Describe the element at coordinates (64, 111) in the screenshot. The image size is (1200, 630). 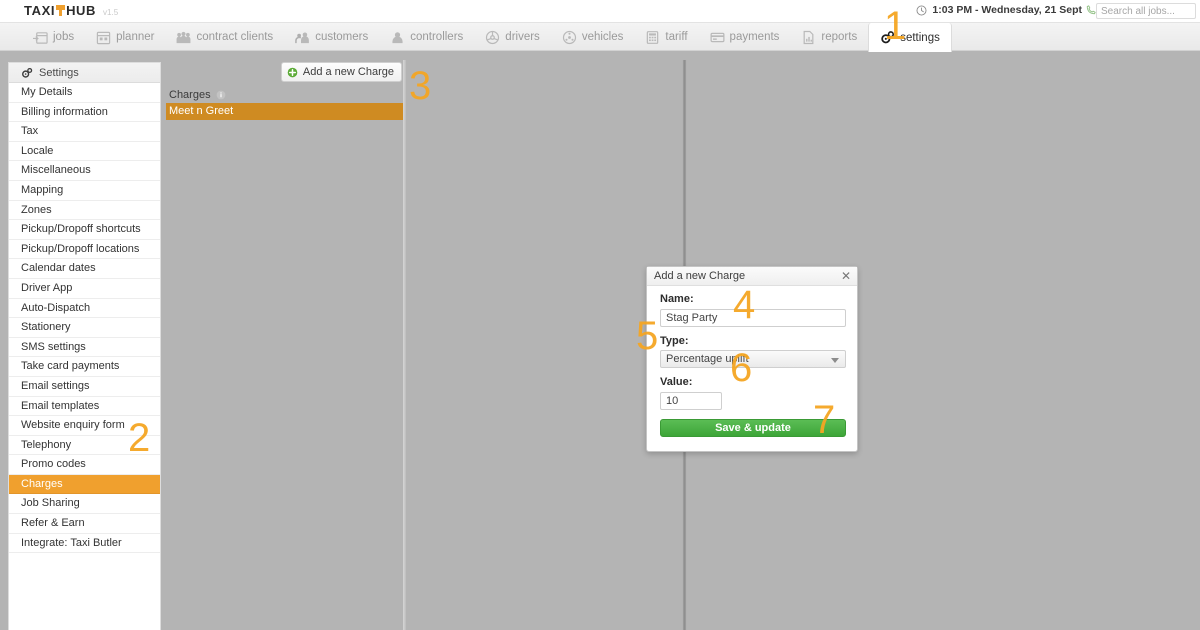
I see `sidebar-item-label: Billing information` at that location.